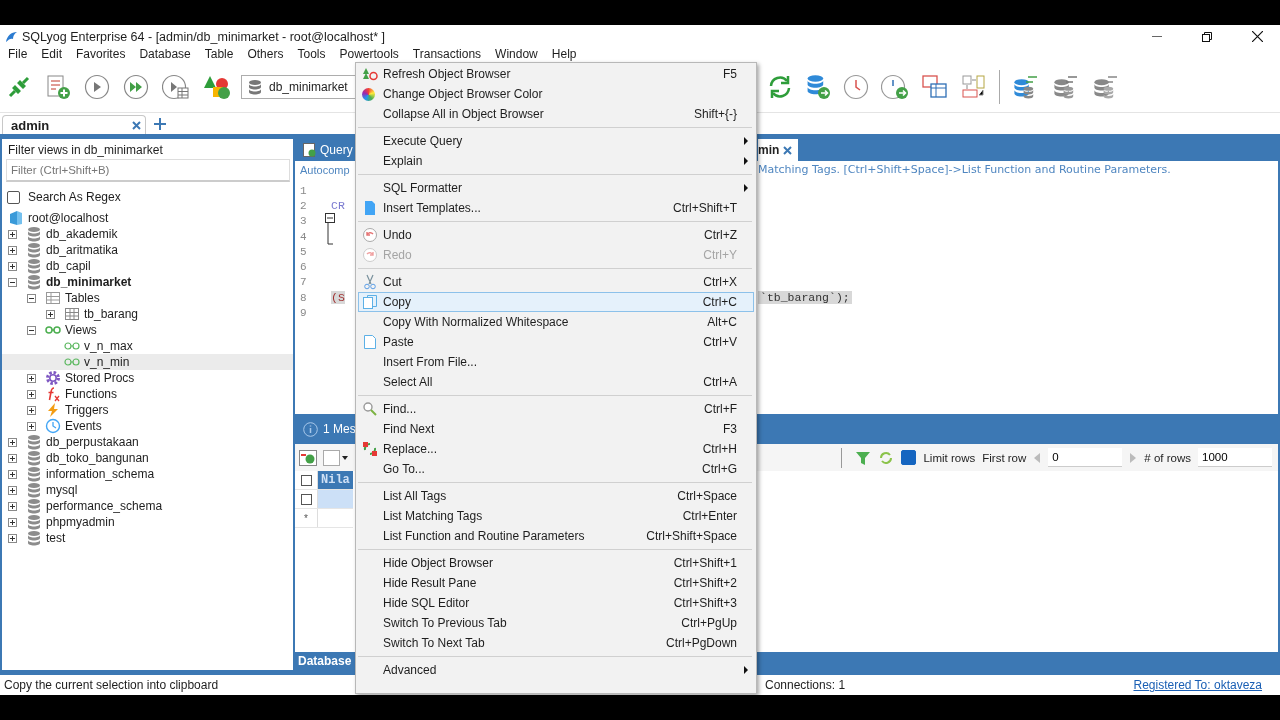  Describe the element at coordinates (556, 188) in the screenshot. I see `menu-item: SQL Formatter` at that location.